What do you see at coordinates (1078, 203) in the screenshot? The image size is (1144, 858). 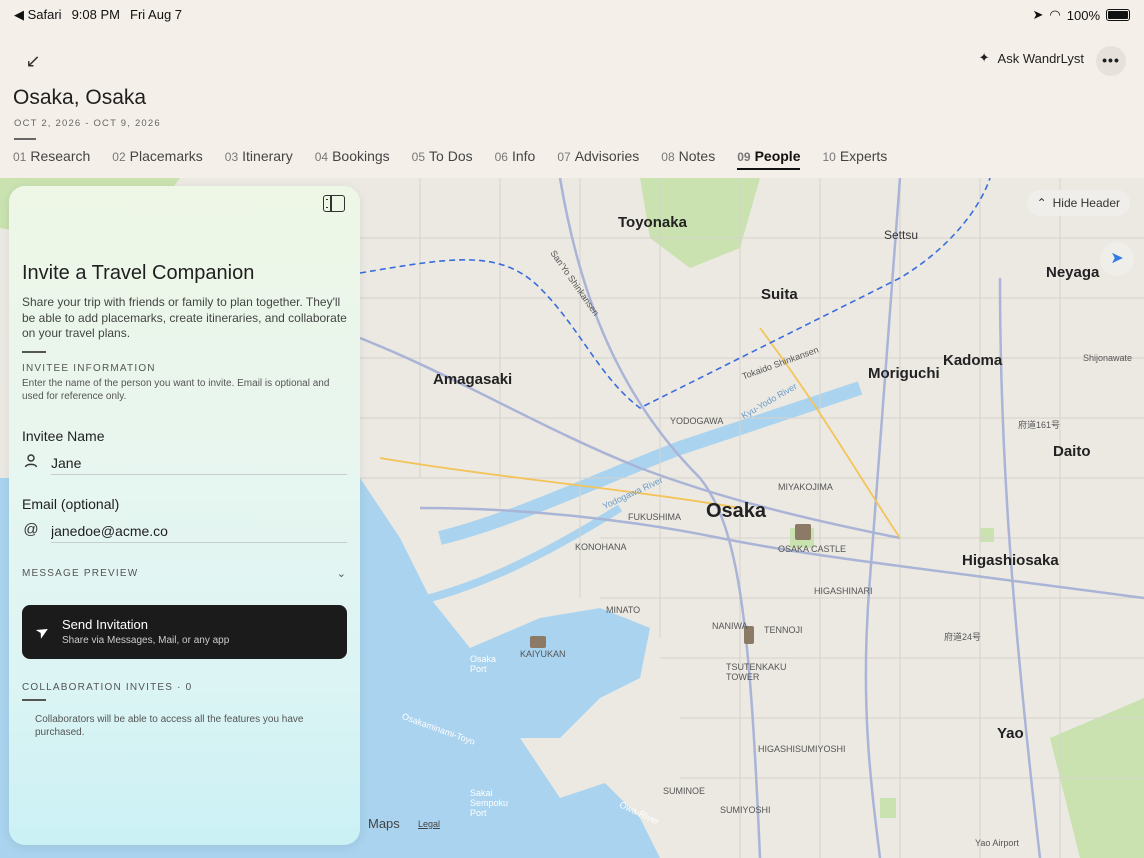 I see `hide-header-button: ⌃ Hide Header` at bounding box center [1078, 203].